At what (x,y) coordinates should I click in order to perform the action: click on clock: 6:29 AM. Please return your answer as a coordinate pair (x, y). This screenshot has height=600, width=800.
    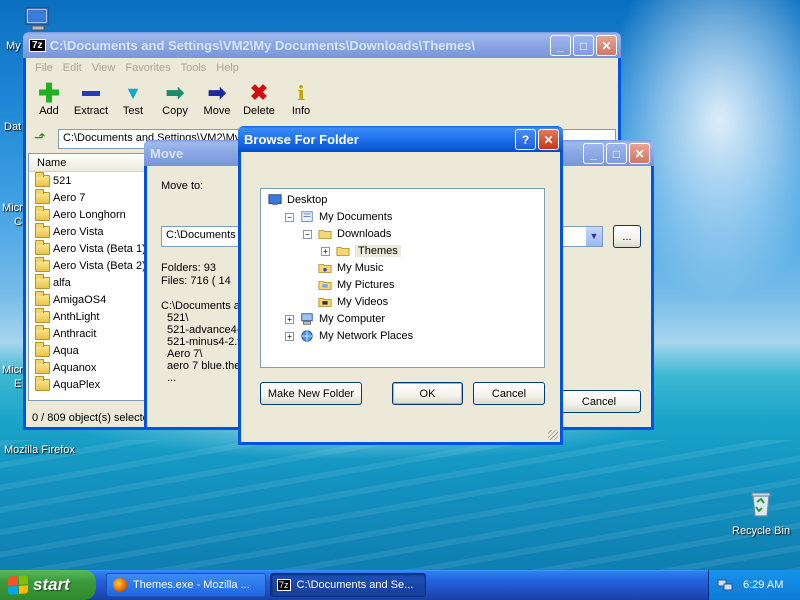
    Looking at the image, I should click on (763, 585).